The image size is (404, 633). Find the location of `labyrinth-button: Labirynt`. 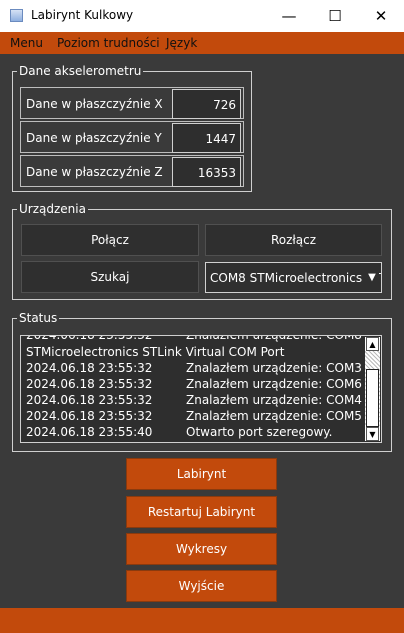

labyrinth-button: Labirynt is located at coordinates (201, 474).